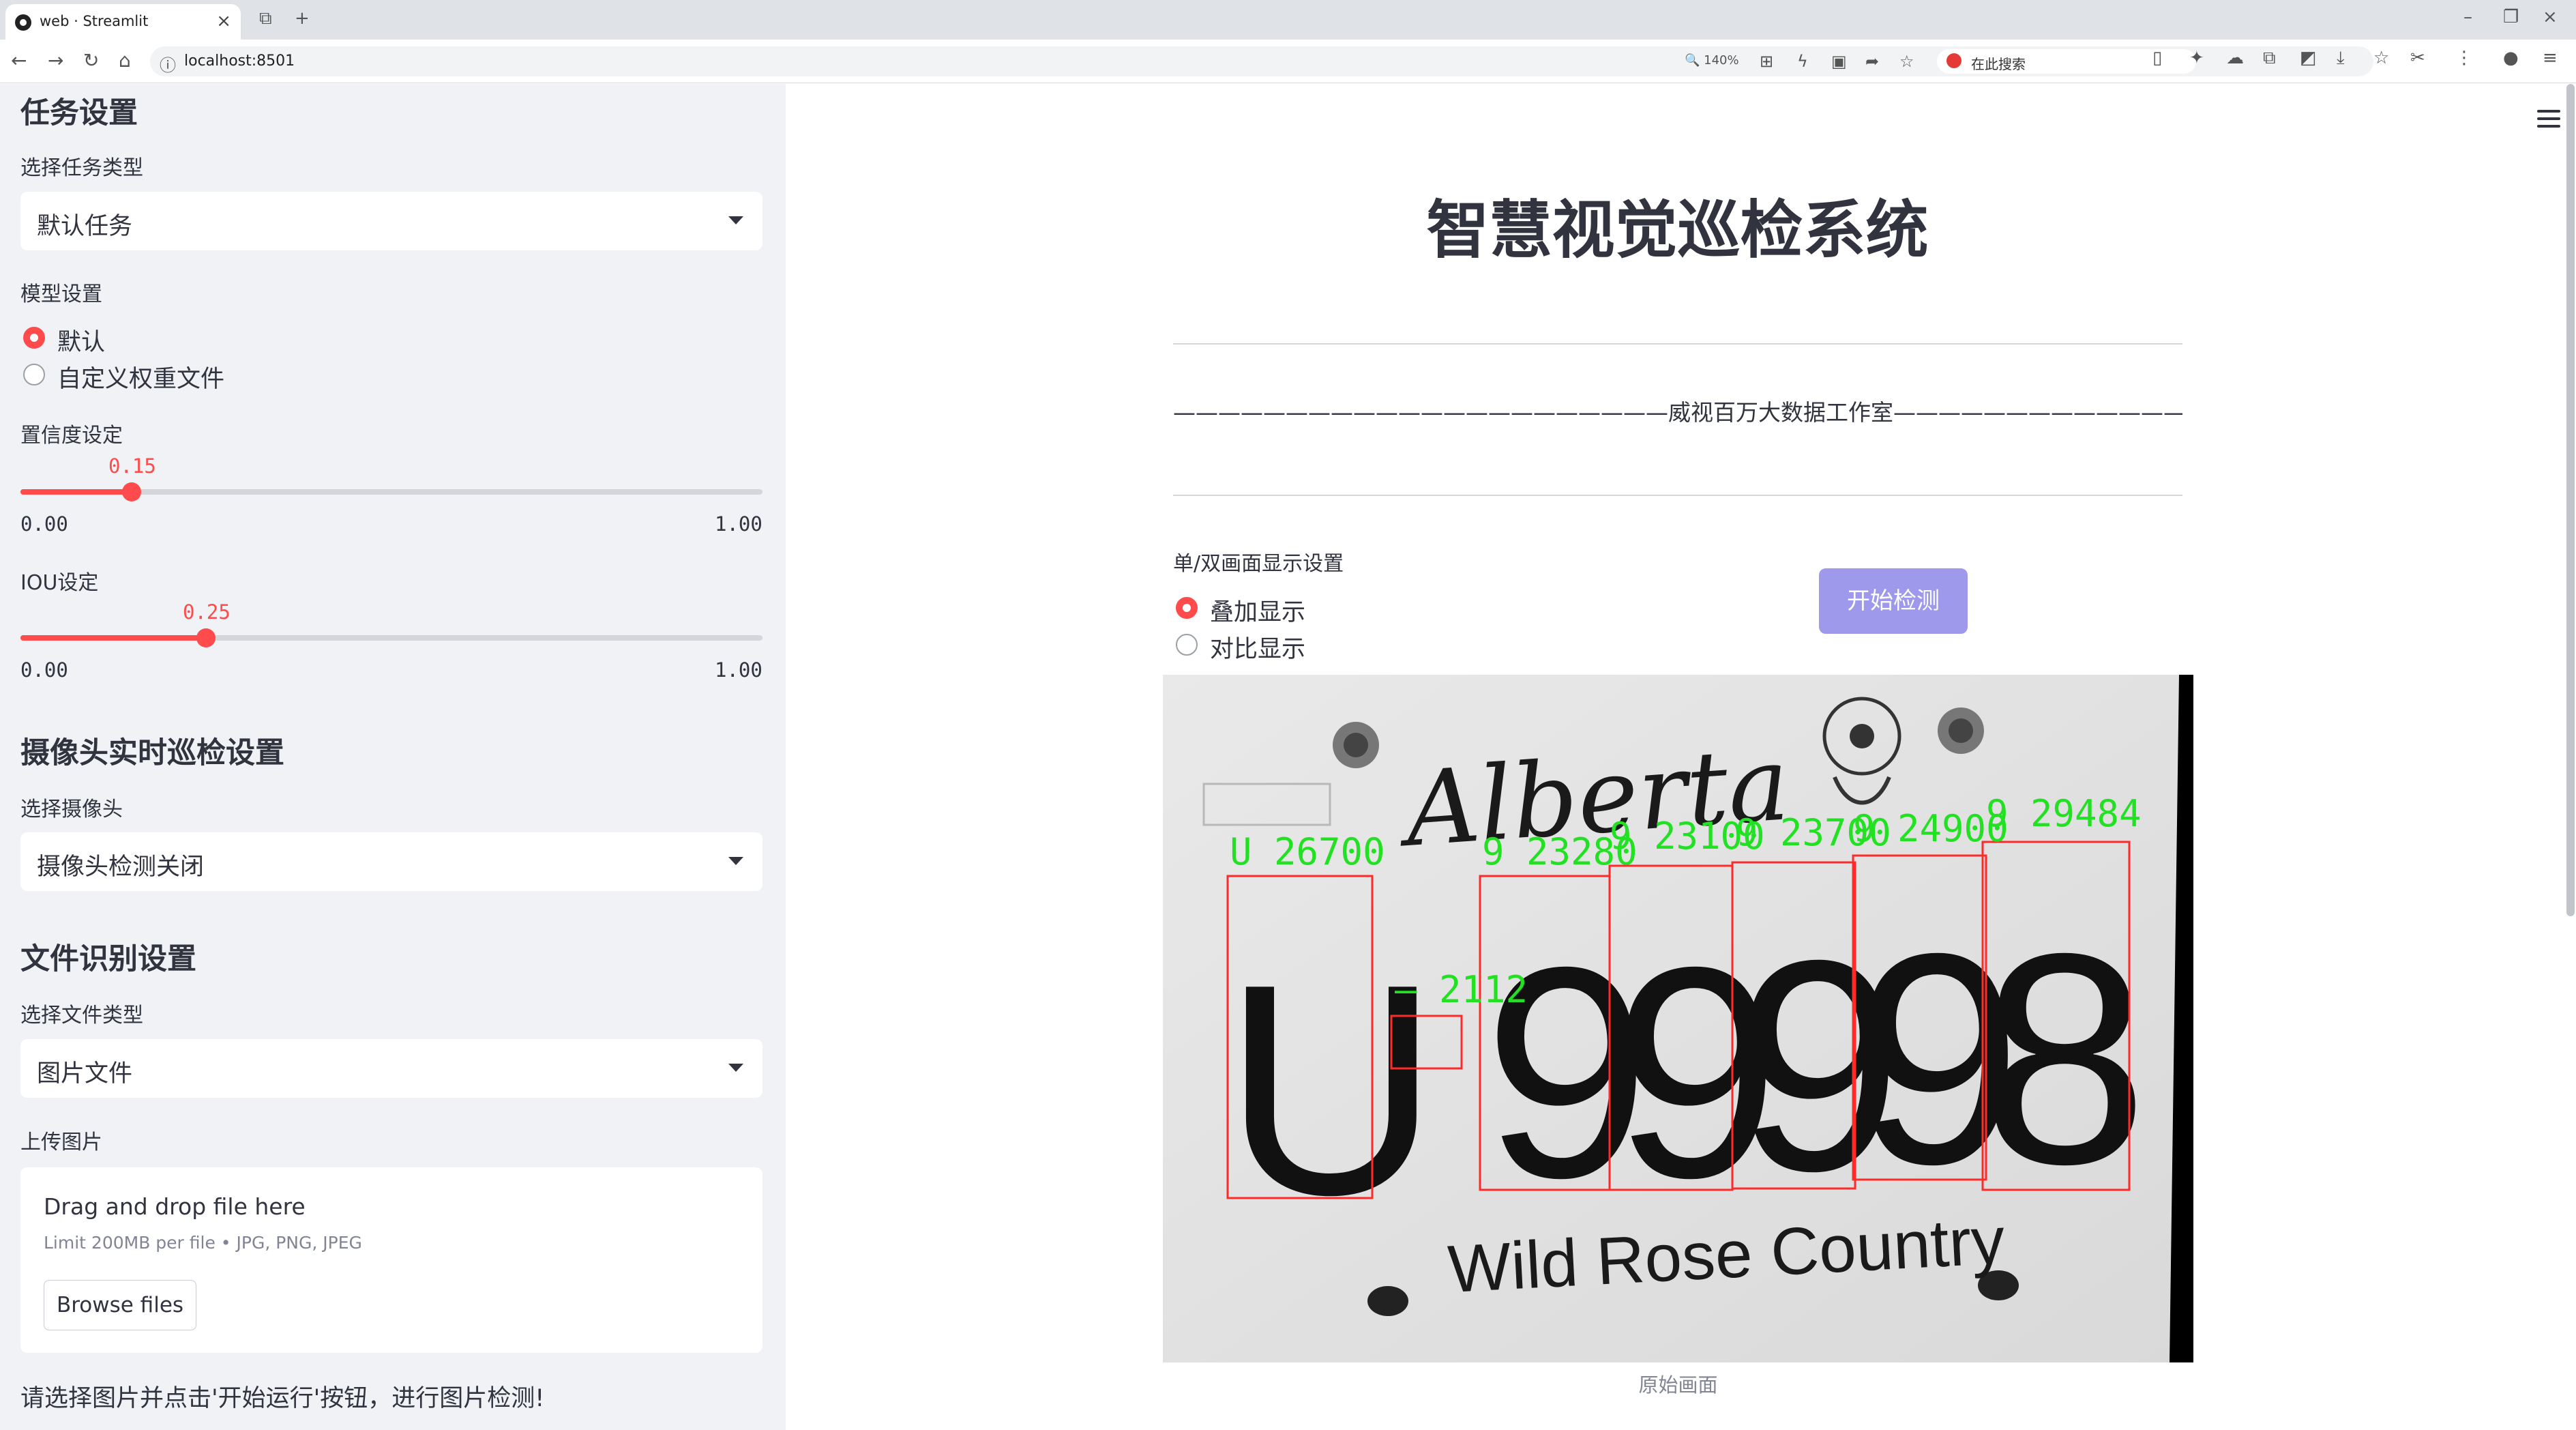 The height and width of the screenshot is (1430, 2576). Describe the element at coordinates (2235, 58) in the screenshot. I see `extension-cloud-icon: ☁` at that location.